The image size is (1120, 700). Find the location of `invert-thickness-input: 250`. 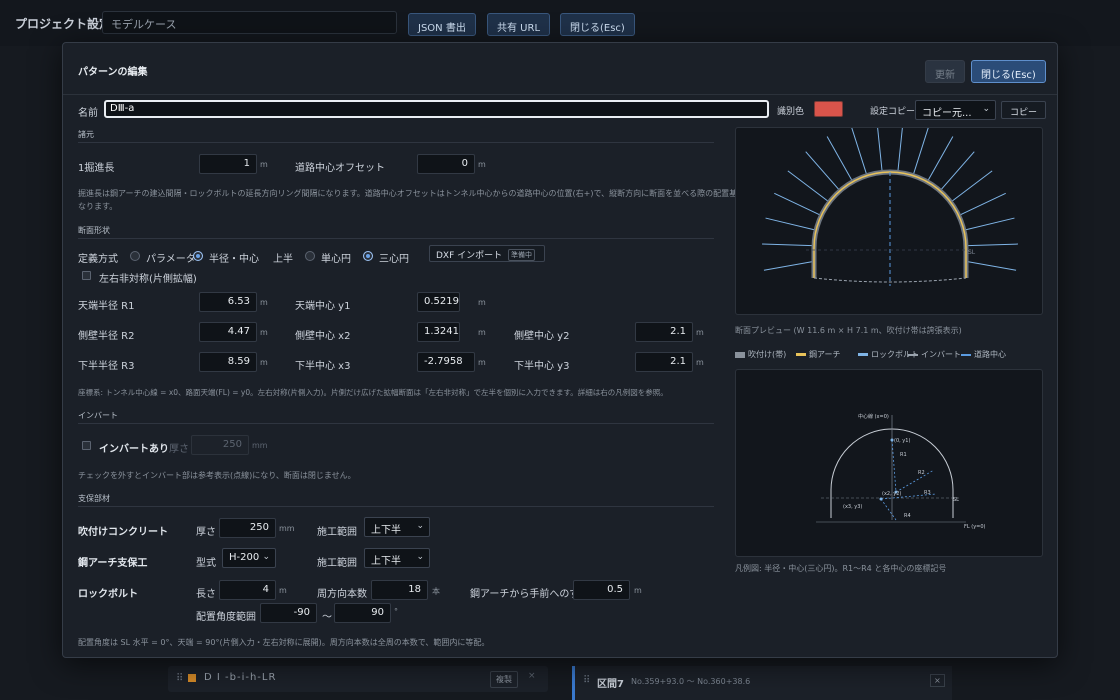

invert-thickness-input: 250 is located at coordinates (220, 445).